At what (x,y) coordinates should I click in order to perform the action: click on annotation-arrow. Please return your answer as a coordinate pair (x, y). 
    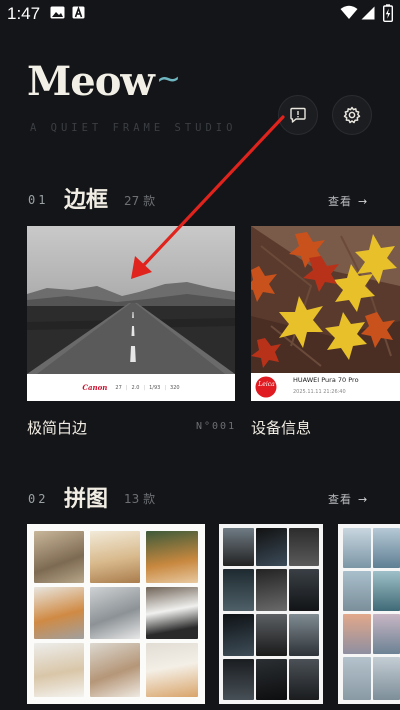
    Looking at the image, I should click on (208, 197).